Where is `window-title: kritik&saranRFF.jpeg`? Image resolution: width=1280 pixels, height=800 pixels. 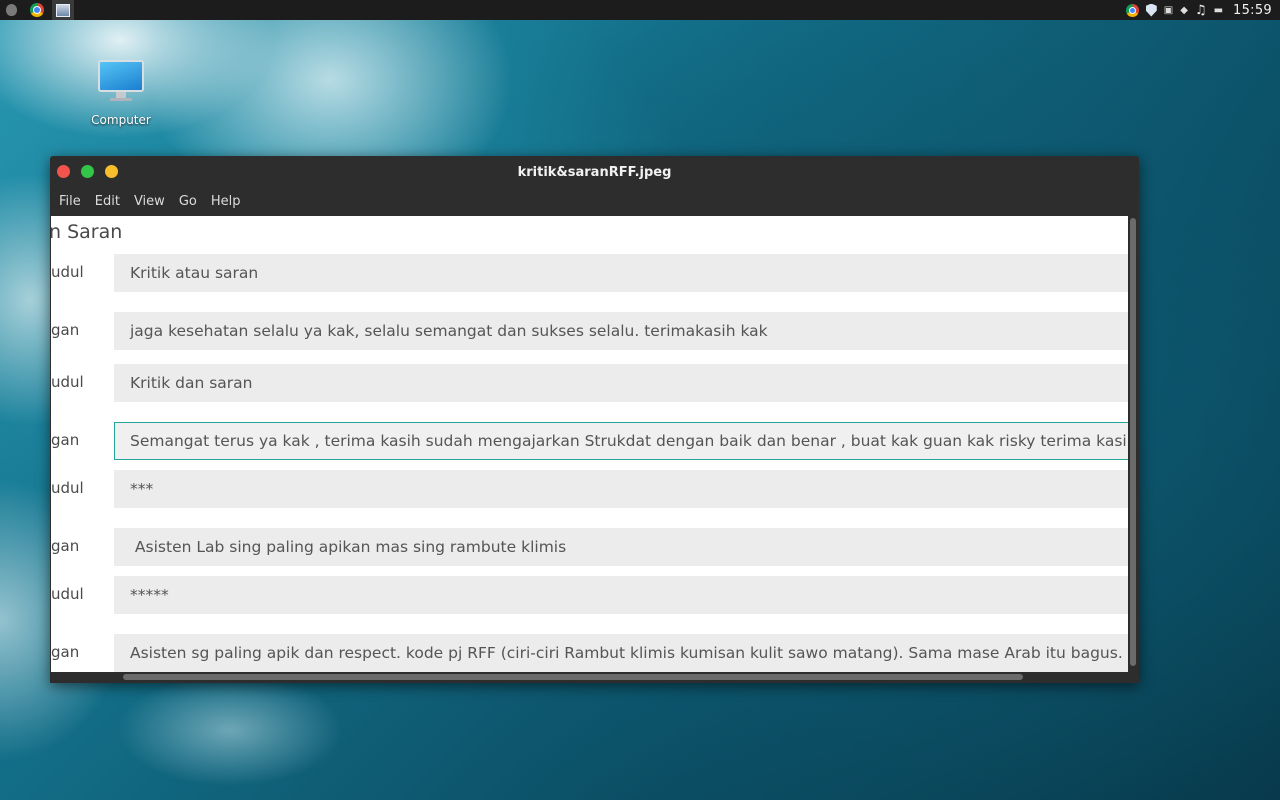
window-title: kritik&saranRFF.jpeg is located at coordinates (594, 172).